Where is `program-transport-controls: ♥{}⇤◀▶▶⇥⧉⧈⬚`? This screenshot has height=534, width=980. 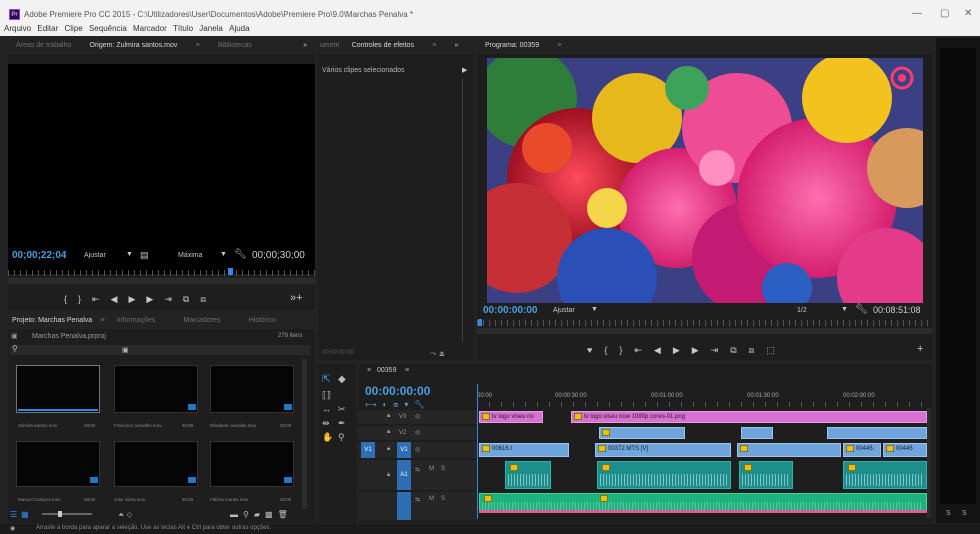 program-transport-controls: ♥{}⇤◀▶▶⇥⧉⧈⬚ is located at coordinates (687, 350).